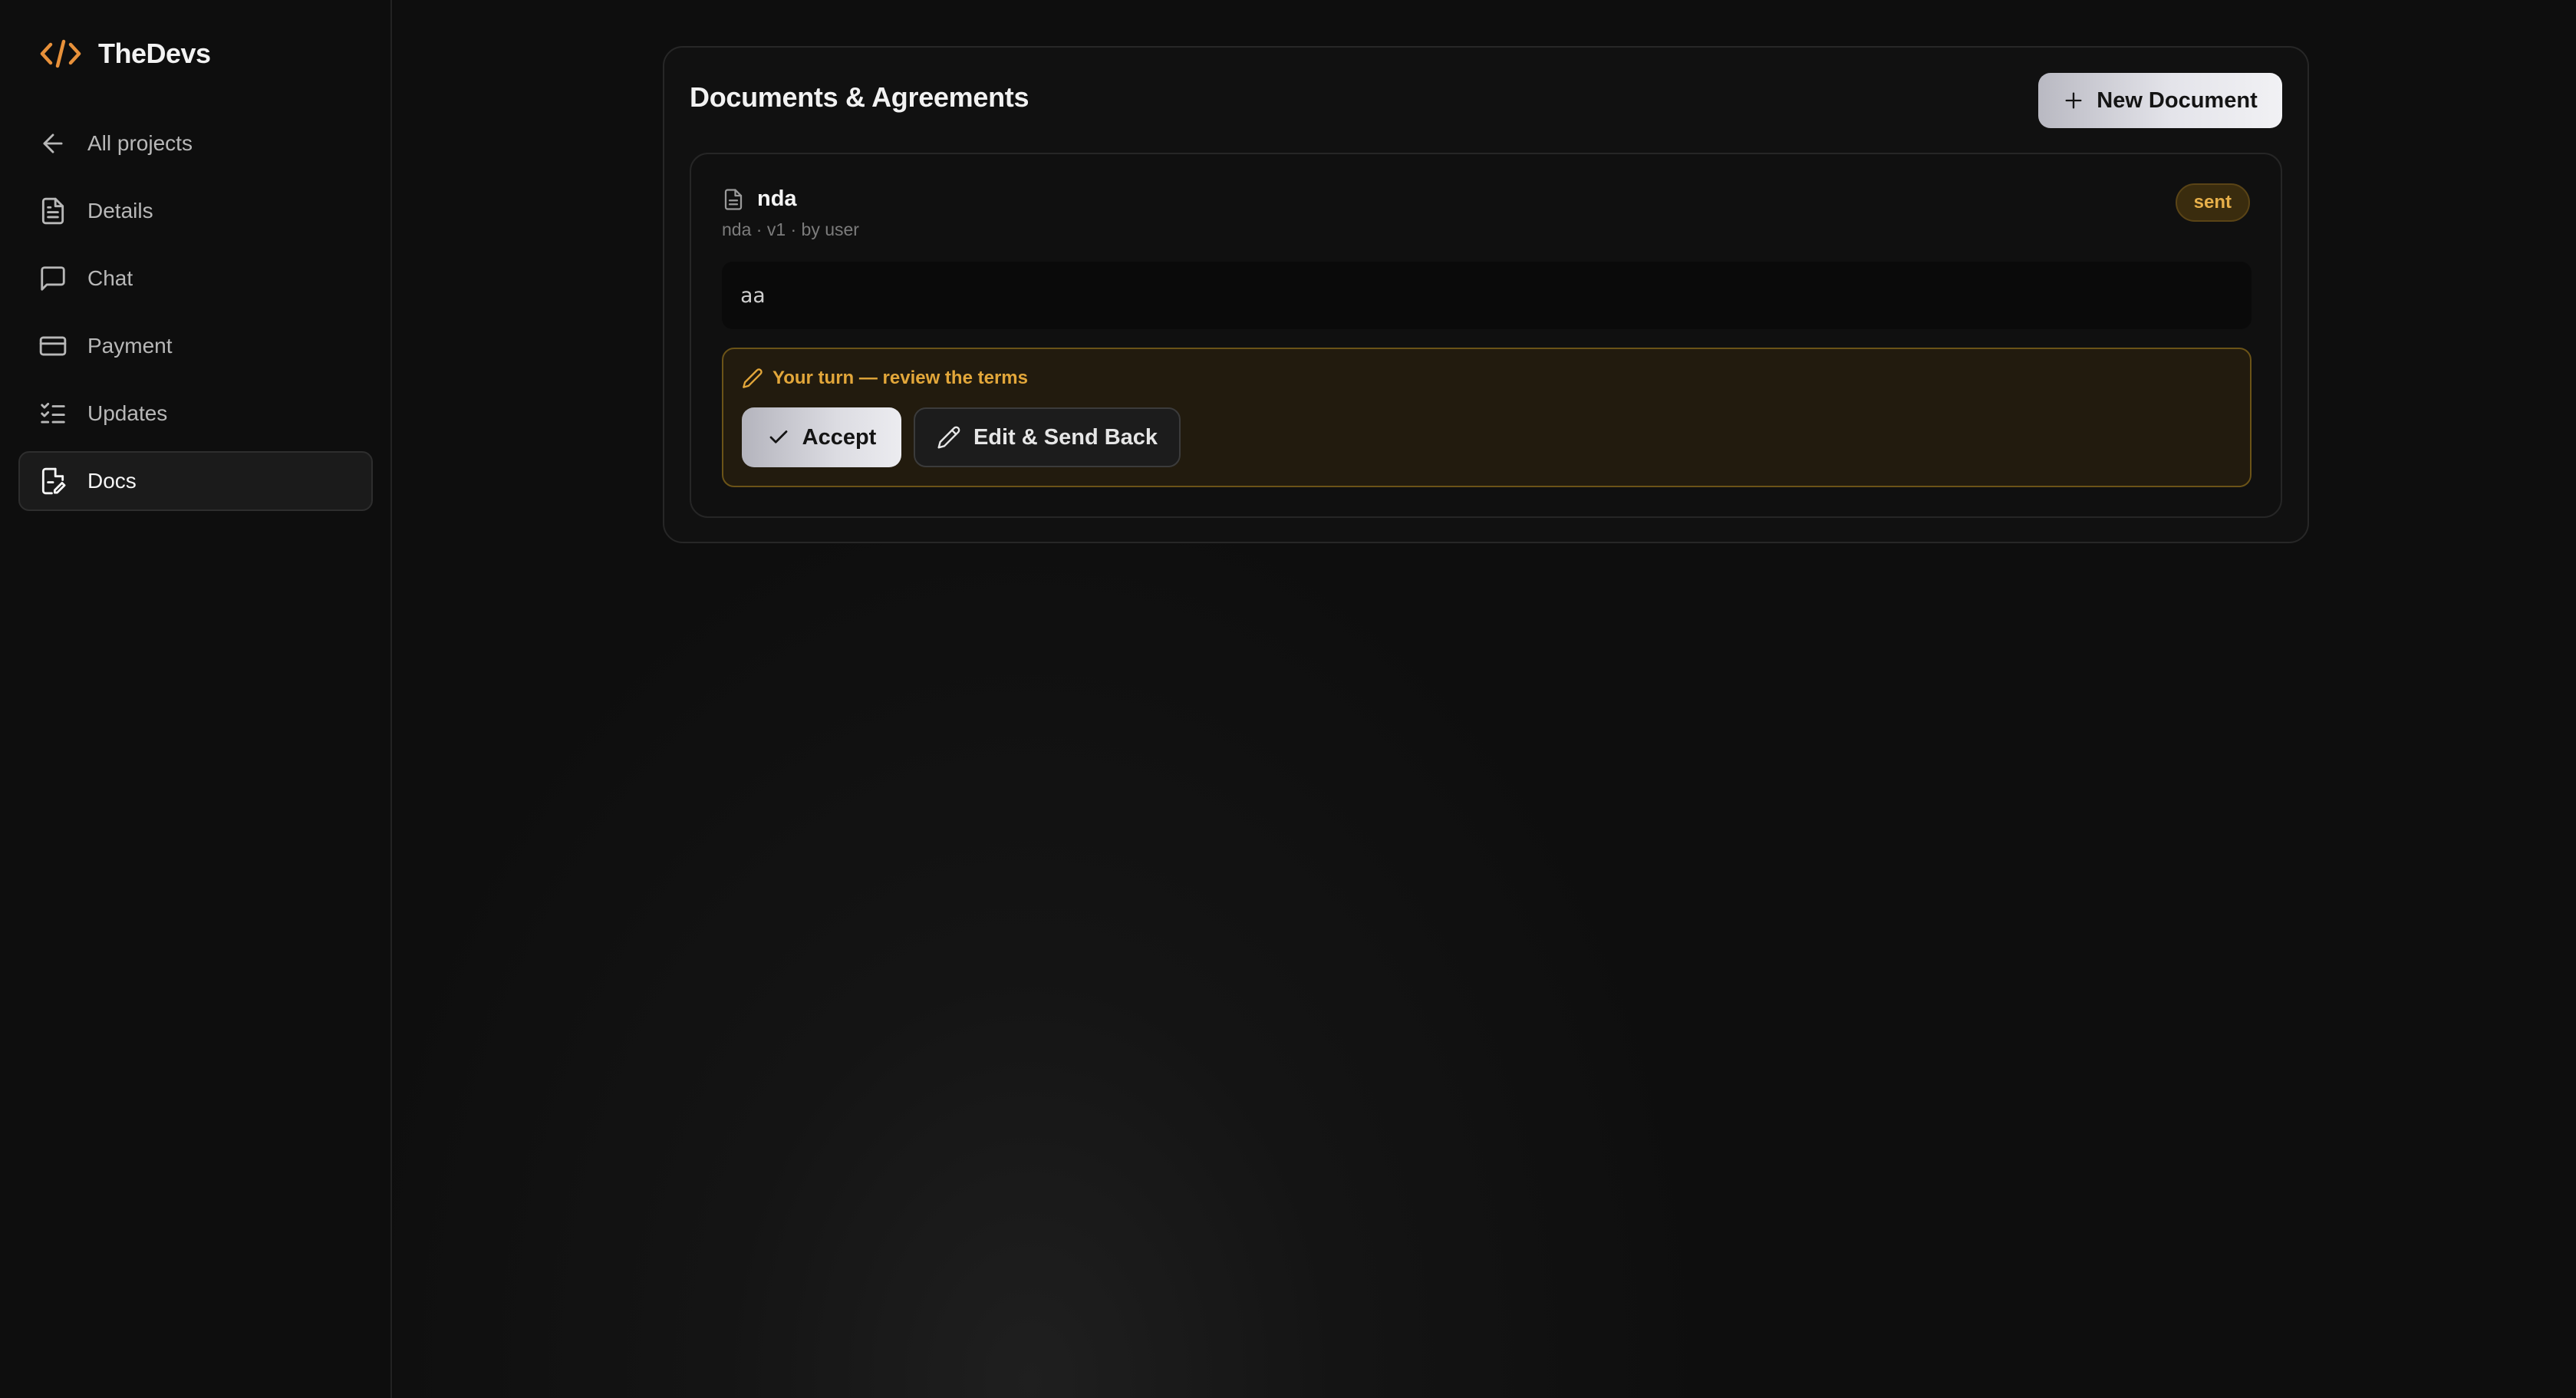  What do you see at coordinates (53, 211) in the screenshot?
I see `file-text-icon` at bounding box center [53, 211].